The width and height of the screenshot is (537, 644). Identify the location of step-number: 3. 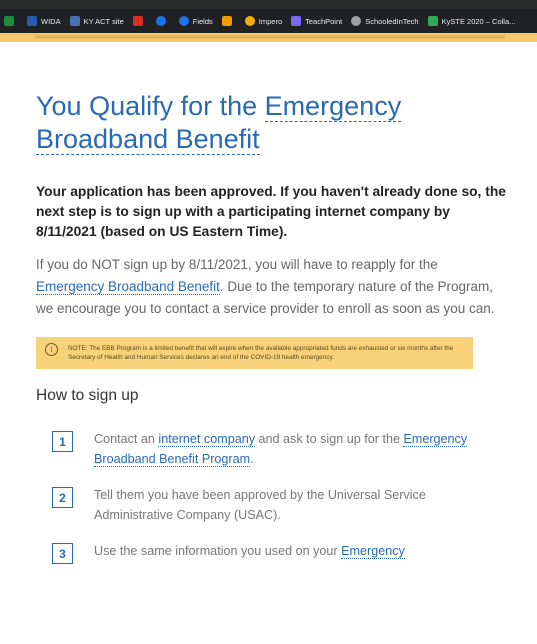
(62, 553).